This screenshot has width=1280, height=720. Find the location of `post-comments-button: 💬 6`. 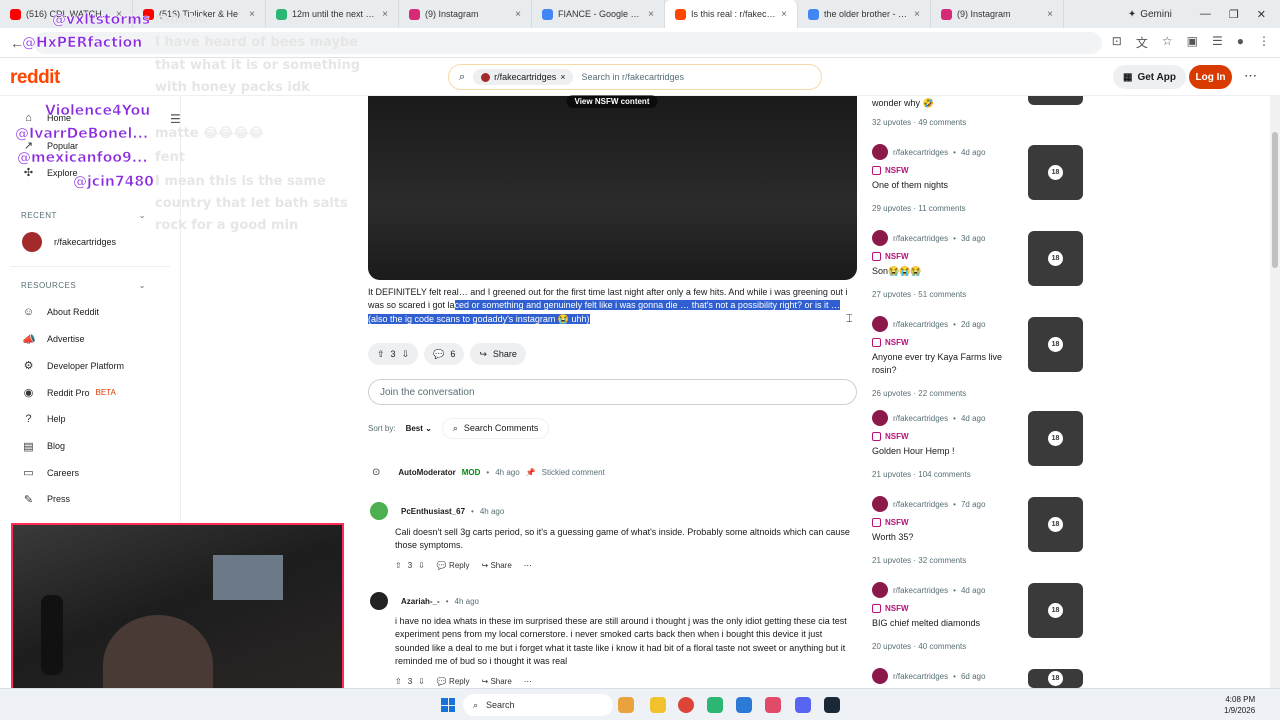

post-comments-button: 💬 6 is located at coordinates (444, 354).